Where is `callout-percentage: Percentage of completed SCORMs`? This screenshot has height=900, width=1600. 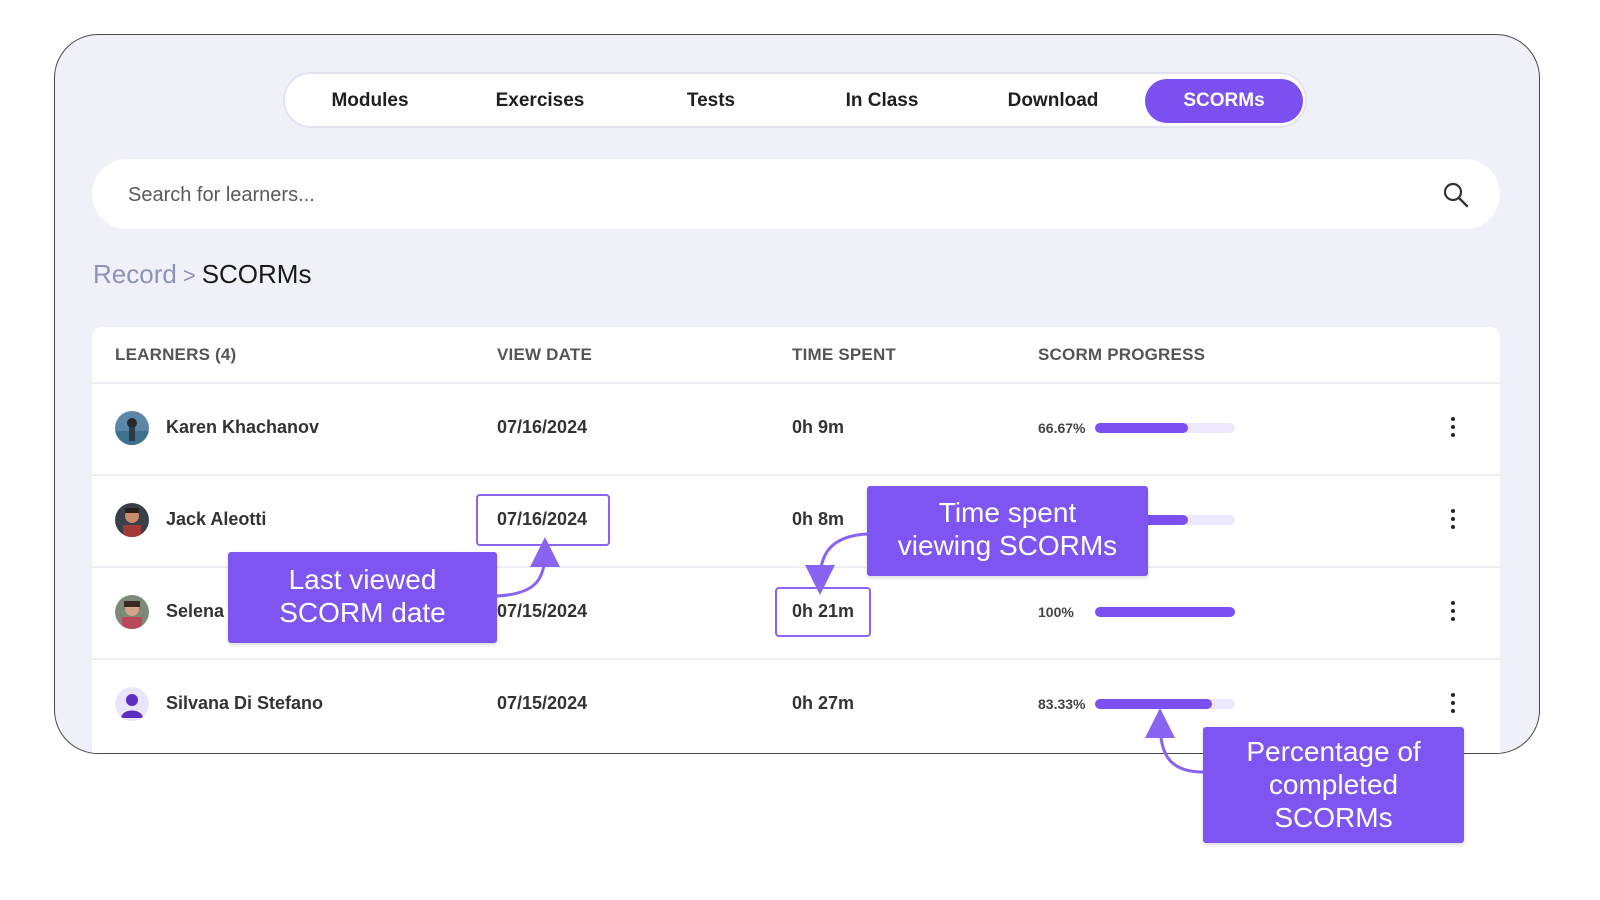
callout-percentage: Percentage of completed SCORMs is located at coordinates (1333, 785).